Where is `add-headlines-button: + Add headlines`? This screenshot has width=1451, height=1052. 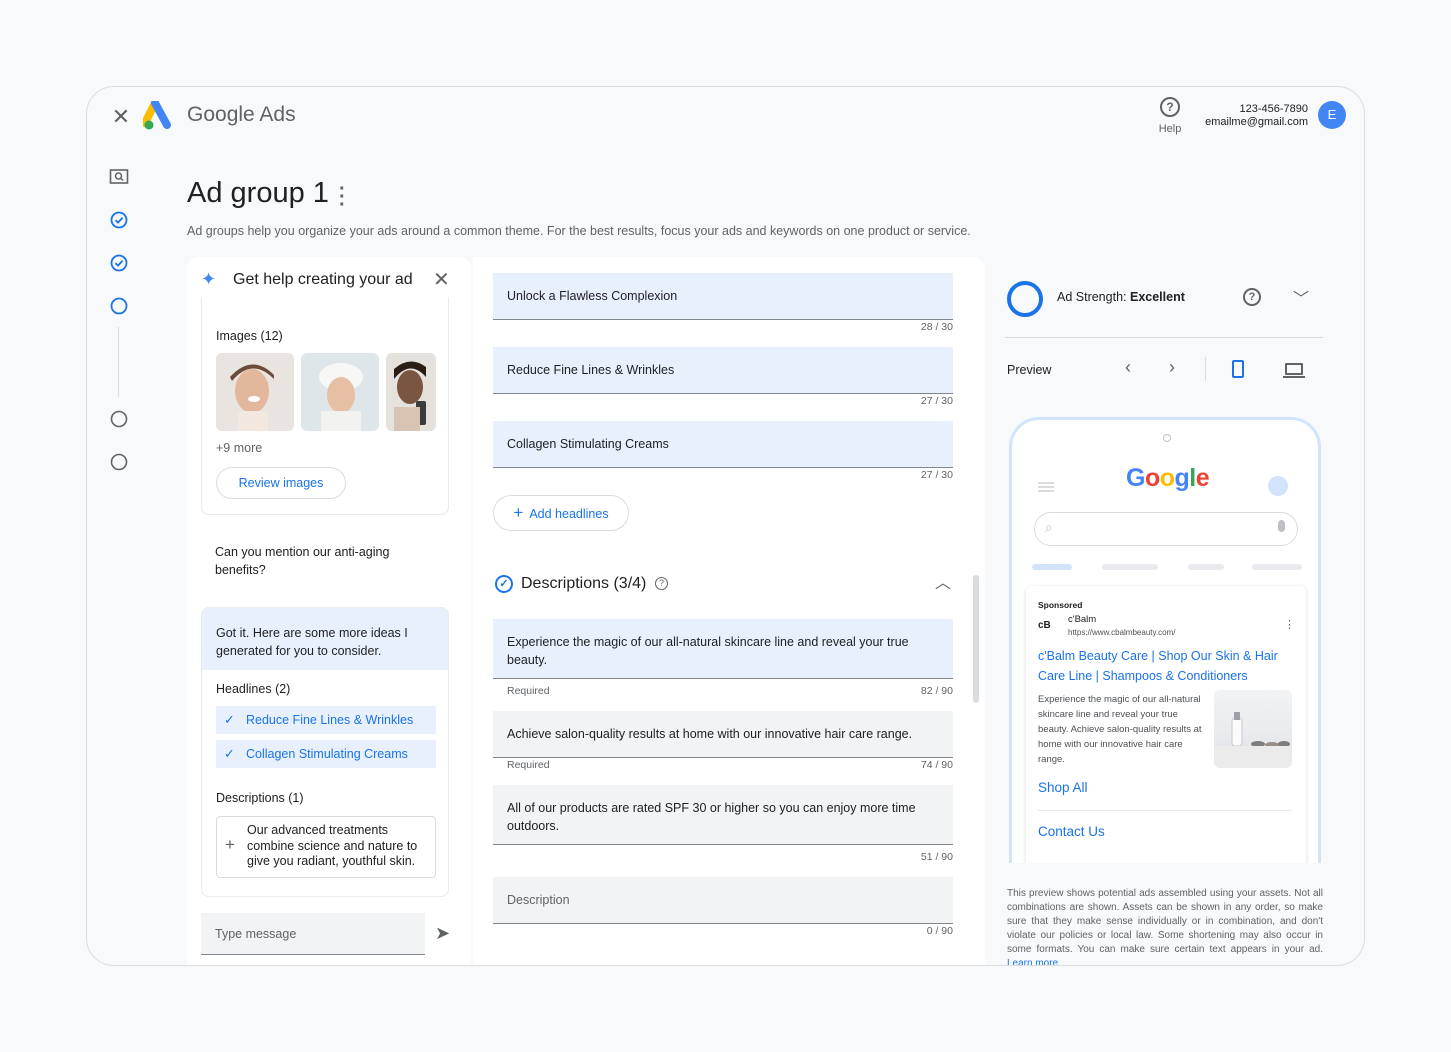
add-headlines-button: + Add headlines is located at coordinates (561, 513).